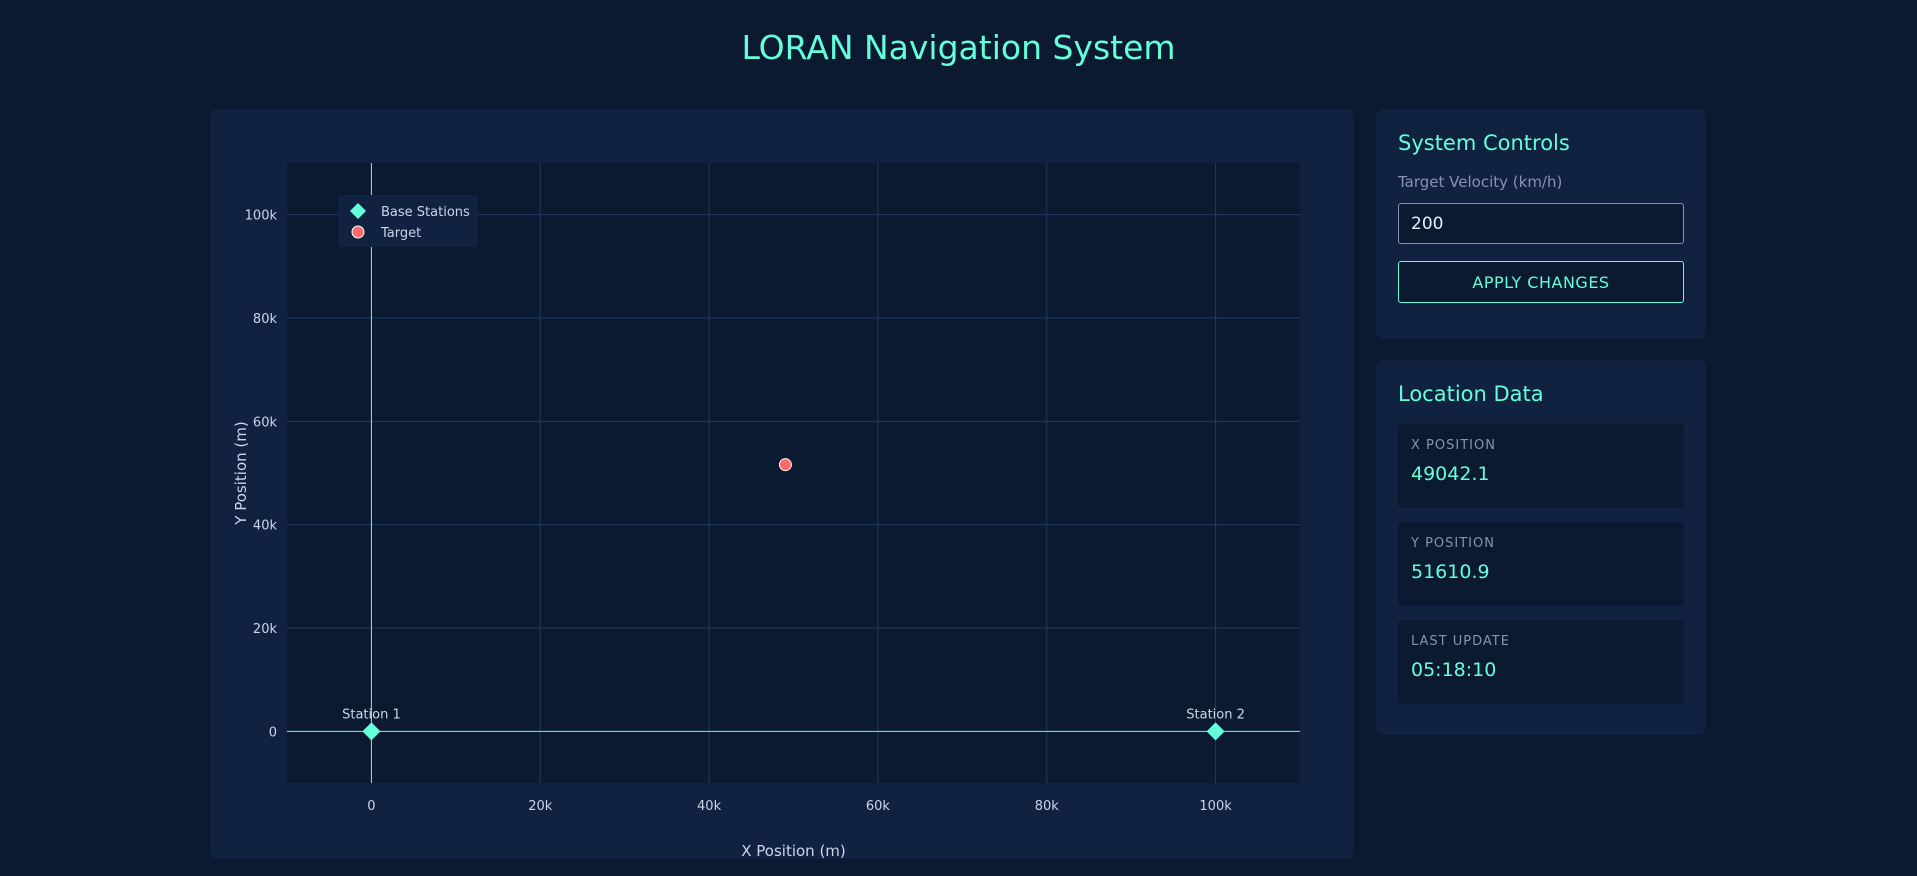 This screenshot has height=876, width=1917. I want to click on y-axis-title: Y Position (m), so click(241, 473).